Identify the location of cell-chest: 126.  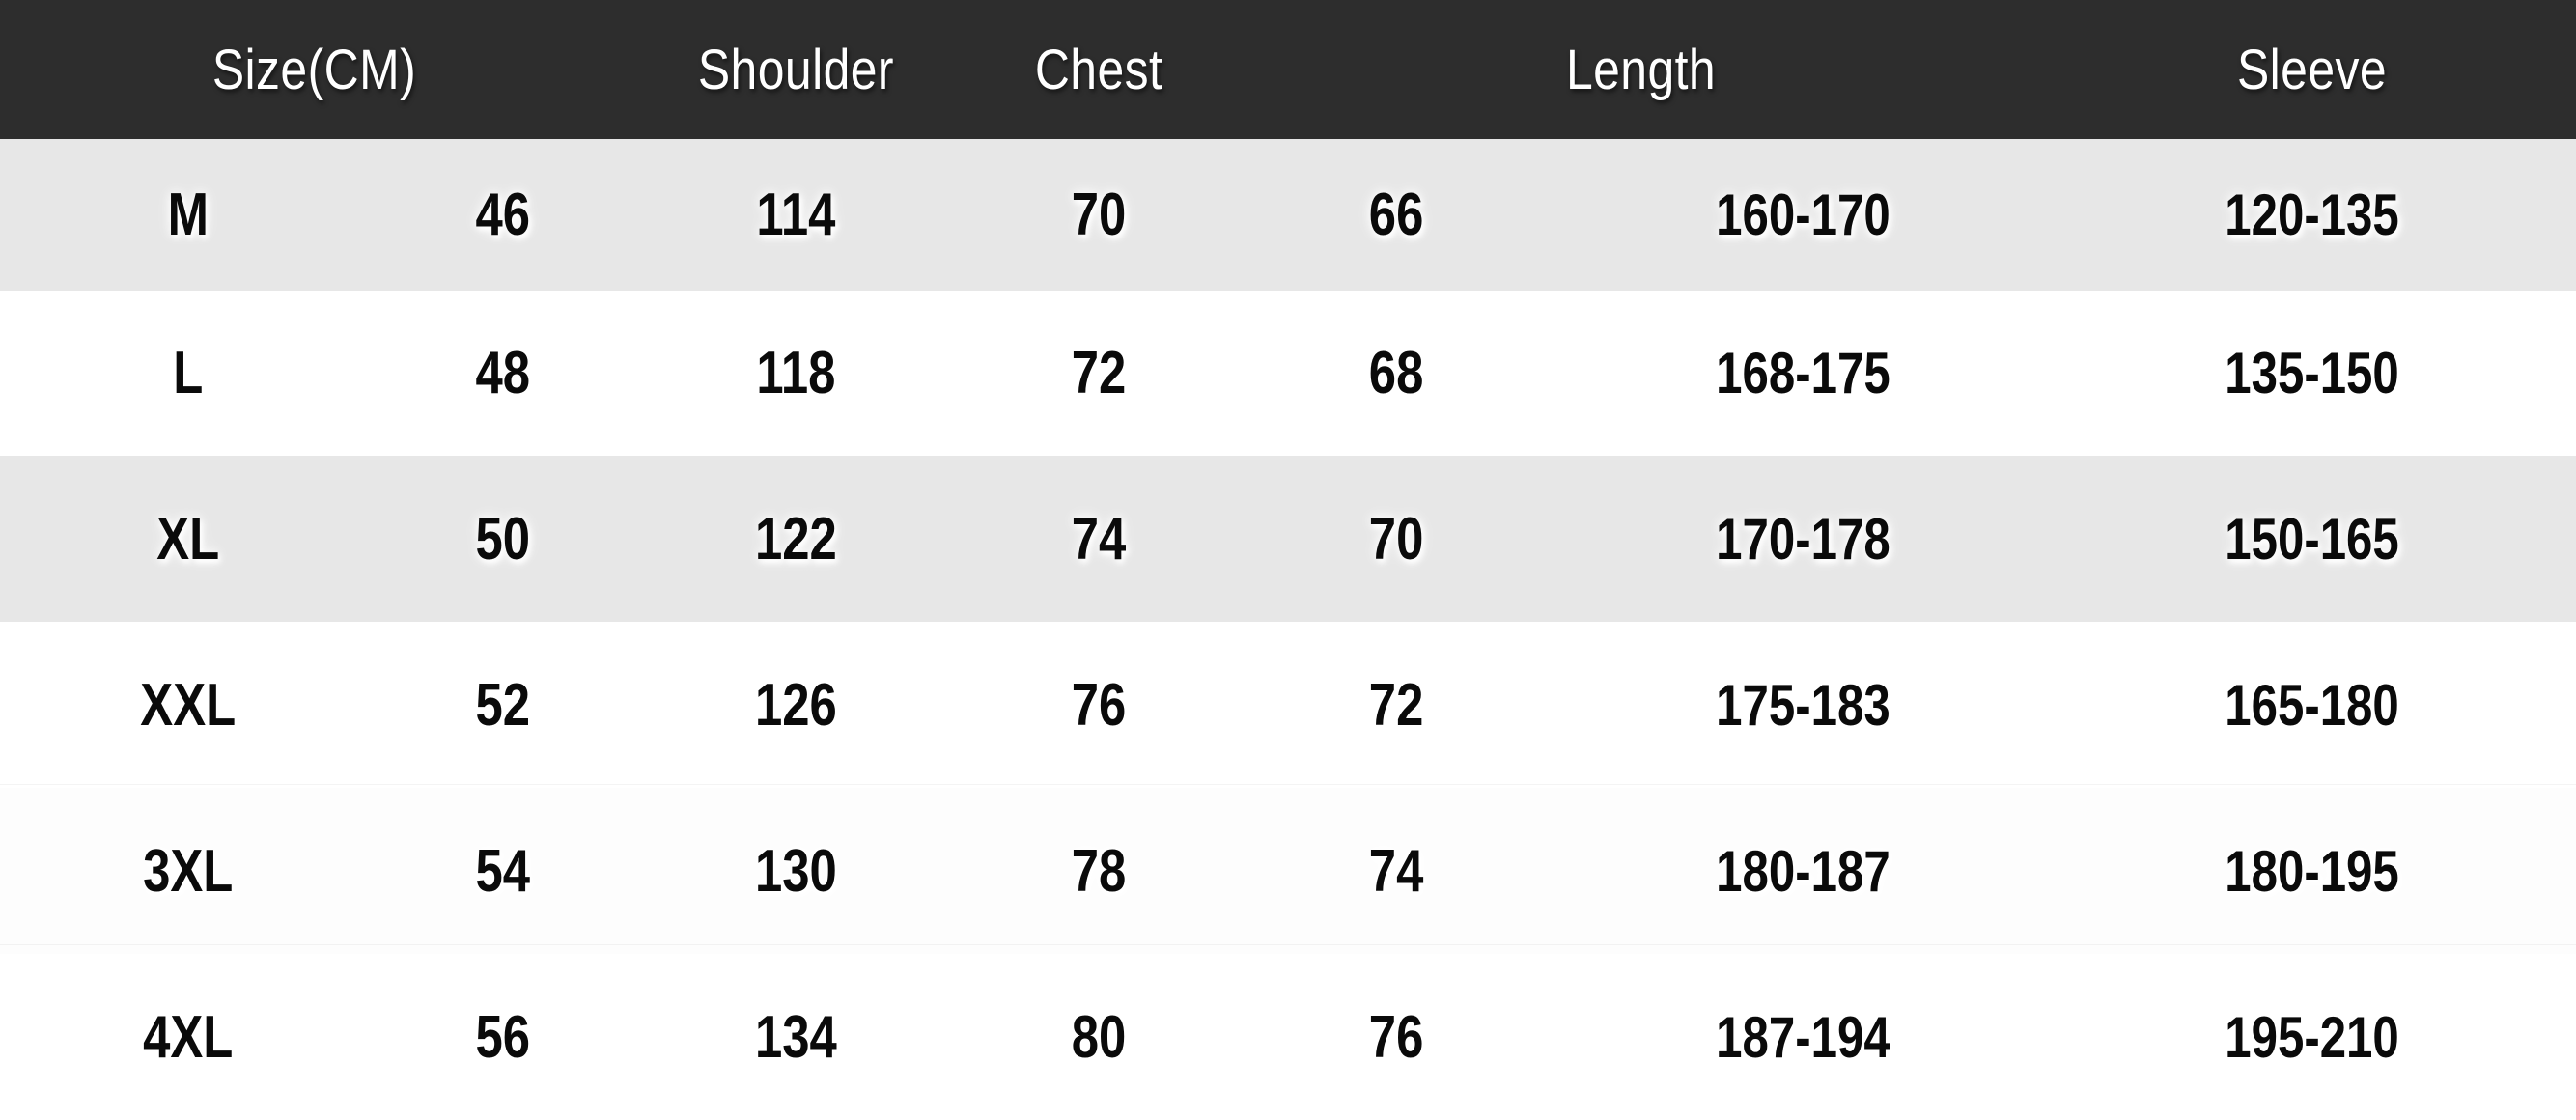
(796, 705).